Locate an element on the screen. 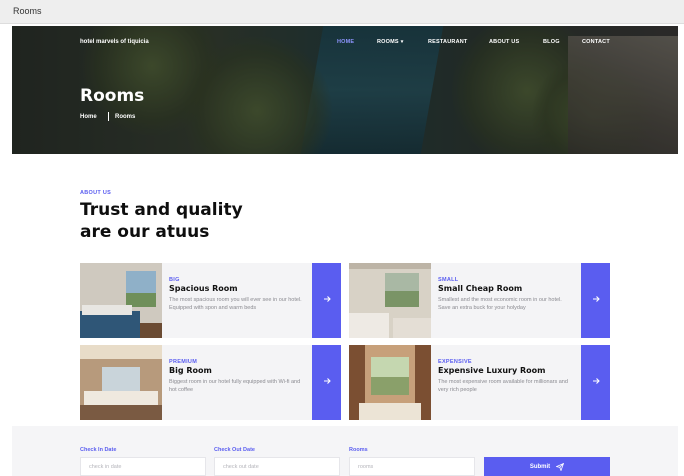  check-in-input: check in date is located at coordinates (143, 466).